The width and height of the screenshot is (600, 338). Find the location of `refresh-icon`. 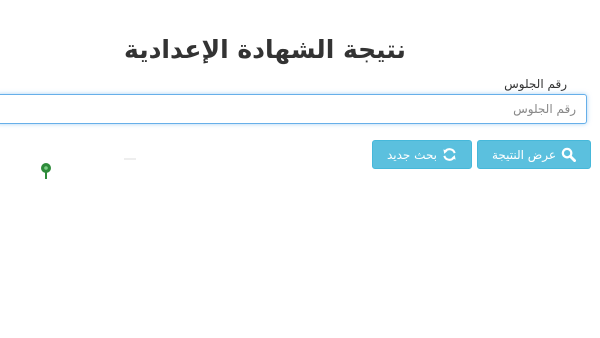

refresh-icon is located at coordinates (449, 154).